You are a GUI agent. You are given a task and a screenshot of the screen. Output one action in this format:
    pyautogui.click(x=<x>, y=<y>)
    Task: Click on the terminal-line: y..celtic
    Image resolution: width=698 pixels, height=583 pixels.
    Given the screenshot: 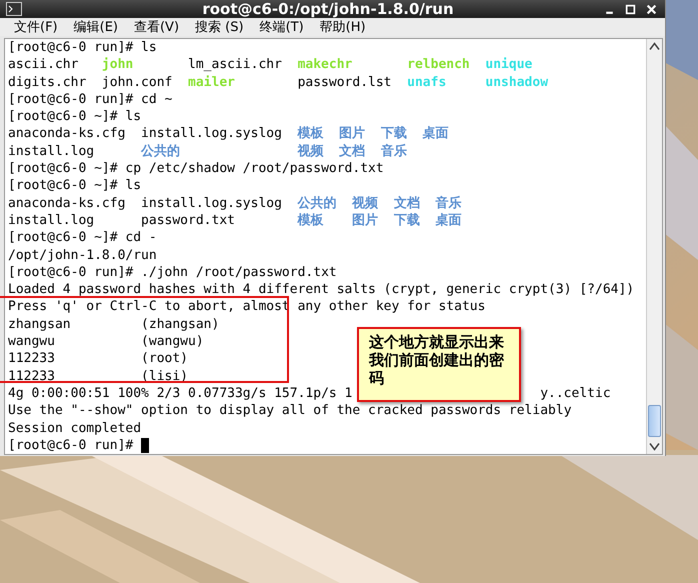 What is the action you would take?
    pyautogui.click(x=575, y=393)
    